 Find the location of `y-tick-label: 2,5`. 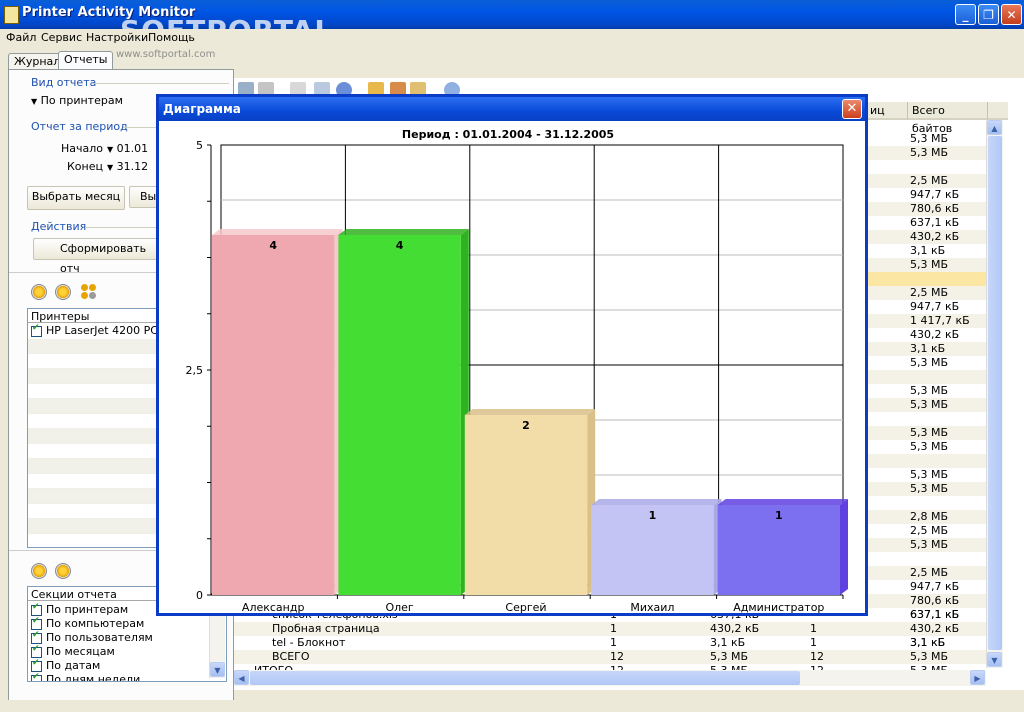

y-tick-label: 2,5 is located at coordinates (195, 370).